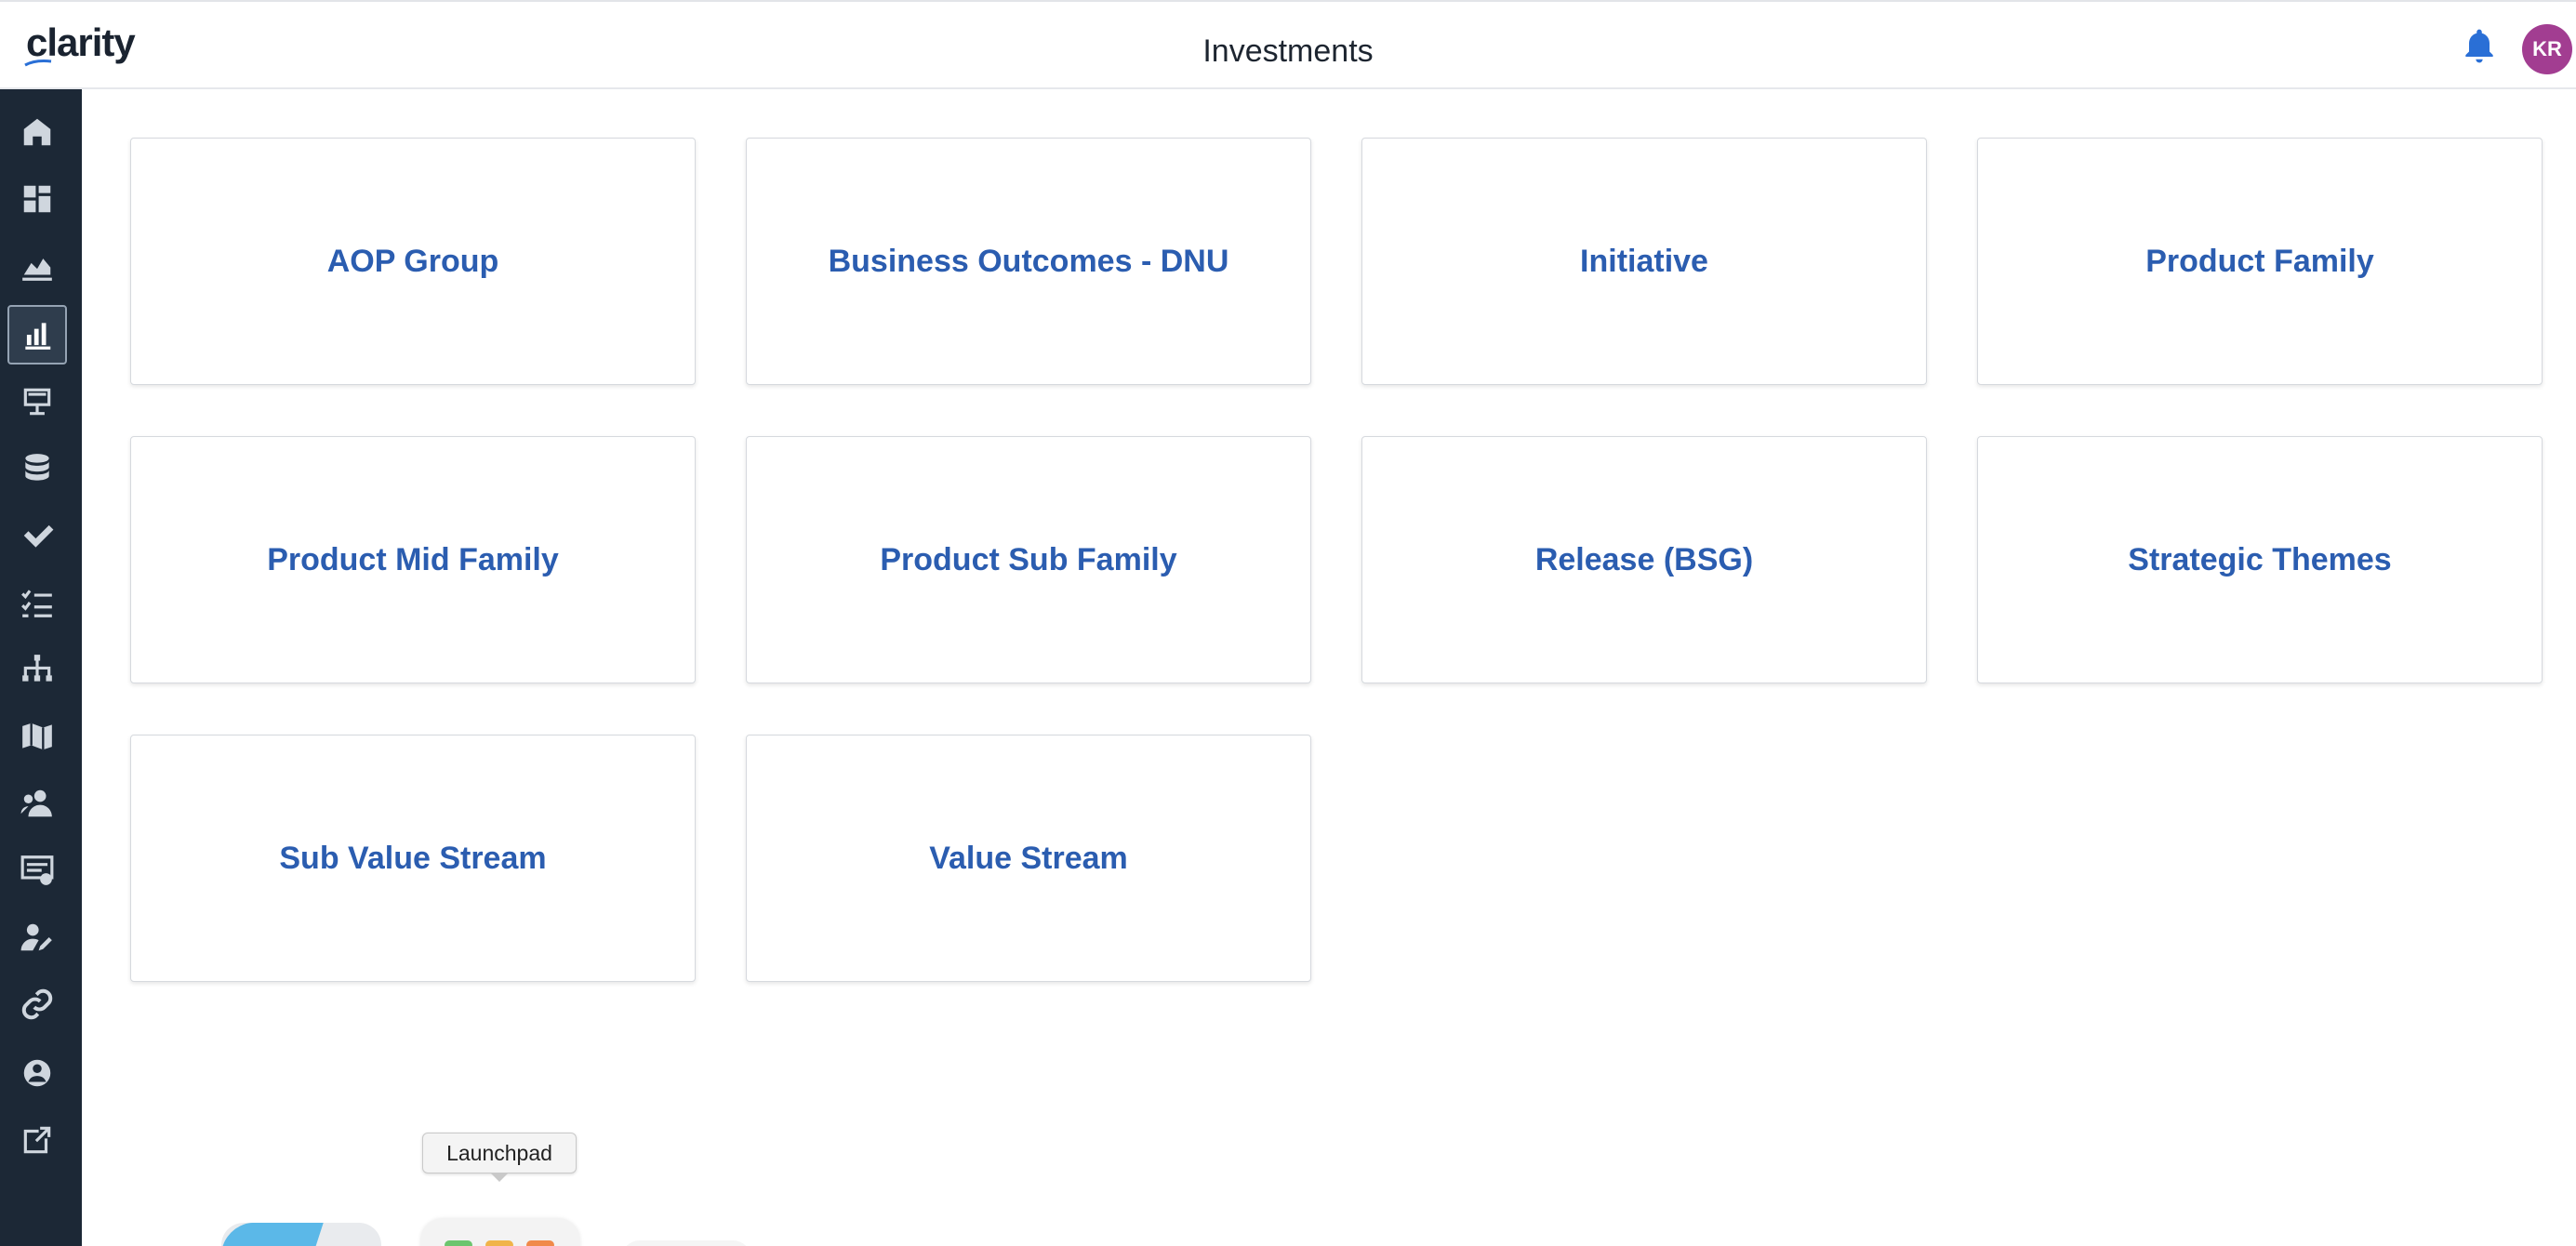  I want to click on dock-app-icon-fill, so click(268, 1234).